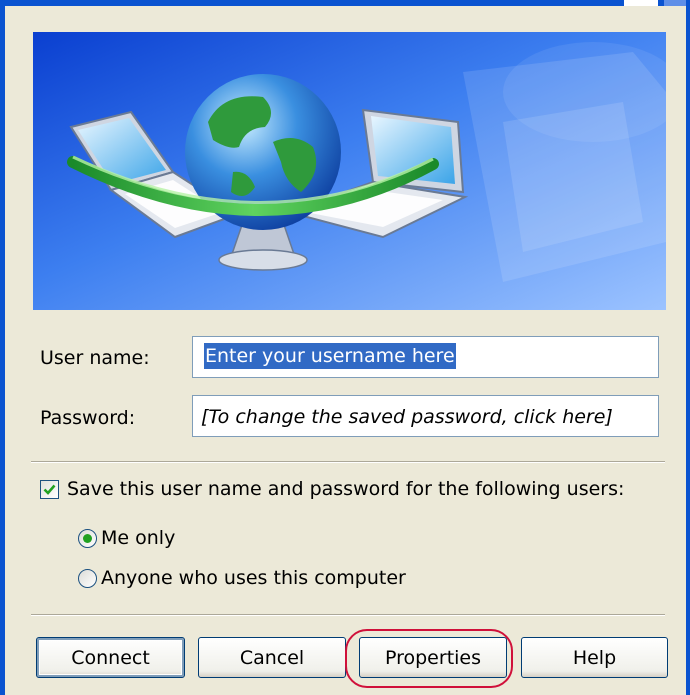 This screenshot has height=695, width=690. I want to click on separator-top, so click(348, 462).